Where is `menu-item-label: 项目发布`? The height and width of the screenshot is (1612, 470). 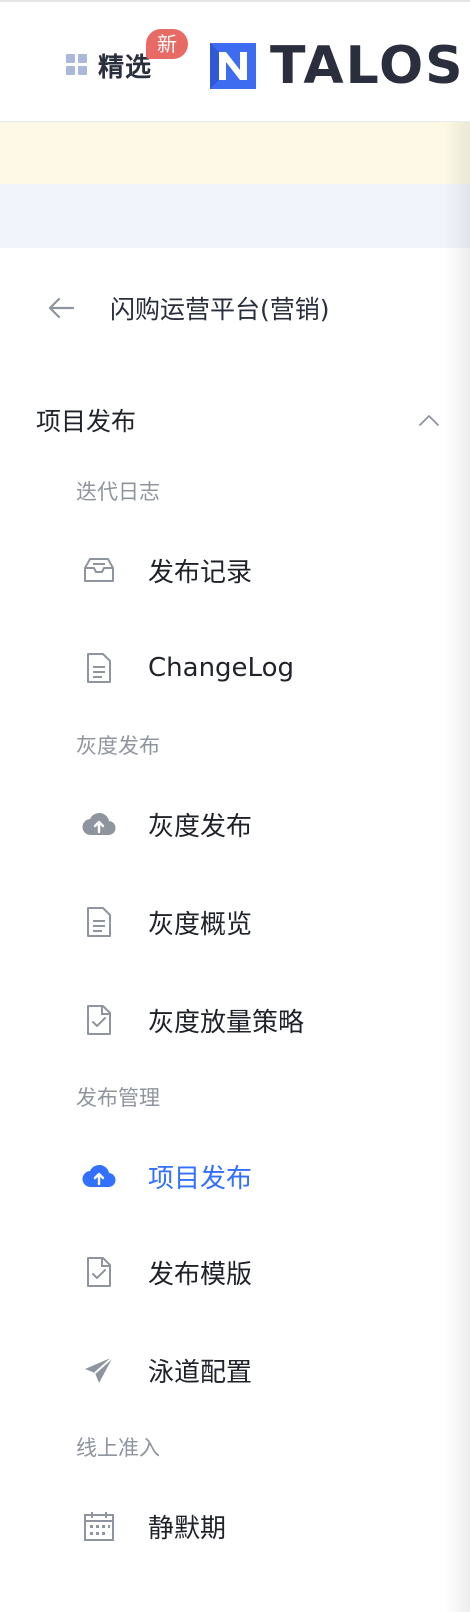 menu-item-label: 项目发布 is located at coordinates (200, 1178).